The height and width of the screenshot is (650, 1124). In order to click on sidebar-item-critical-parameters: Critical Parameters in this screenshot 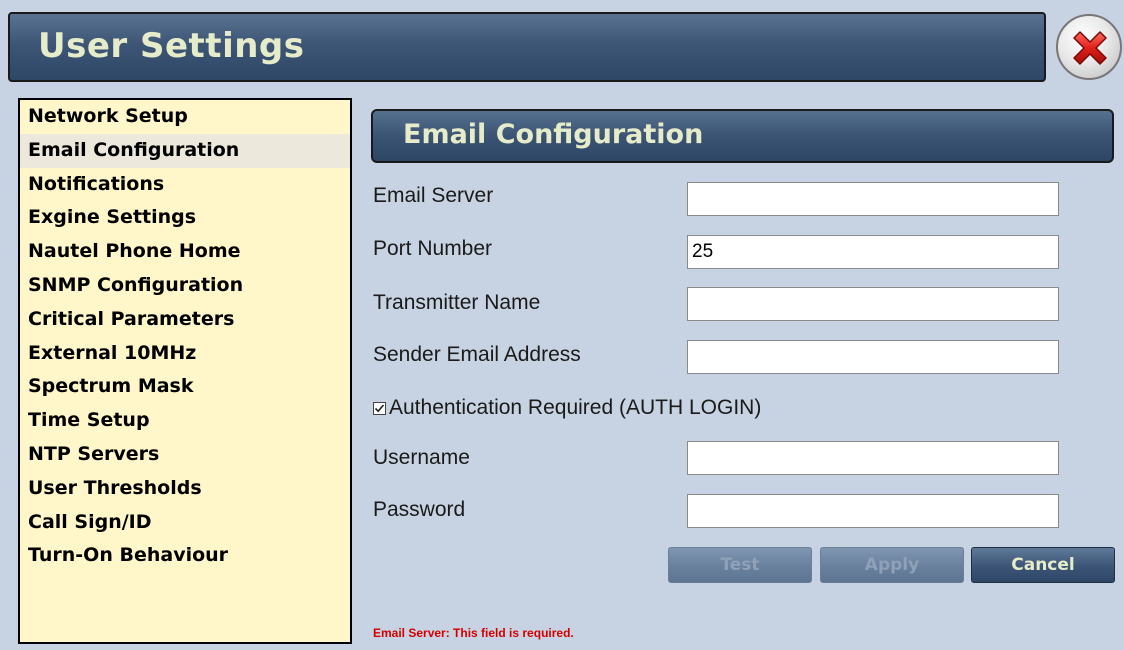, I will do `click(185, 320)`.